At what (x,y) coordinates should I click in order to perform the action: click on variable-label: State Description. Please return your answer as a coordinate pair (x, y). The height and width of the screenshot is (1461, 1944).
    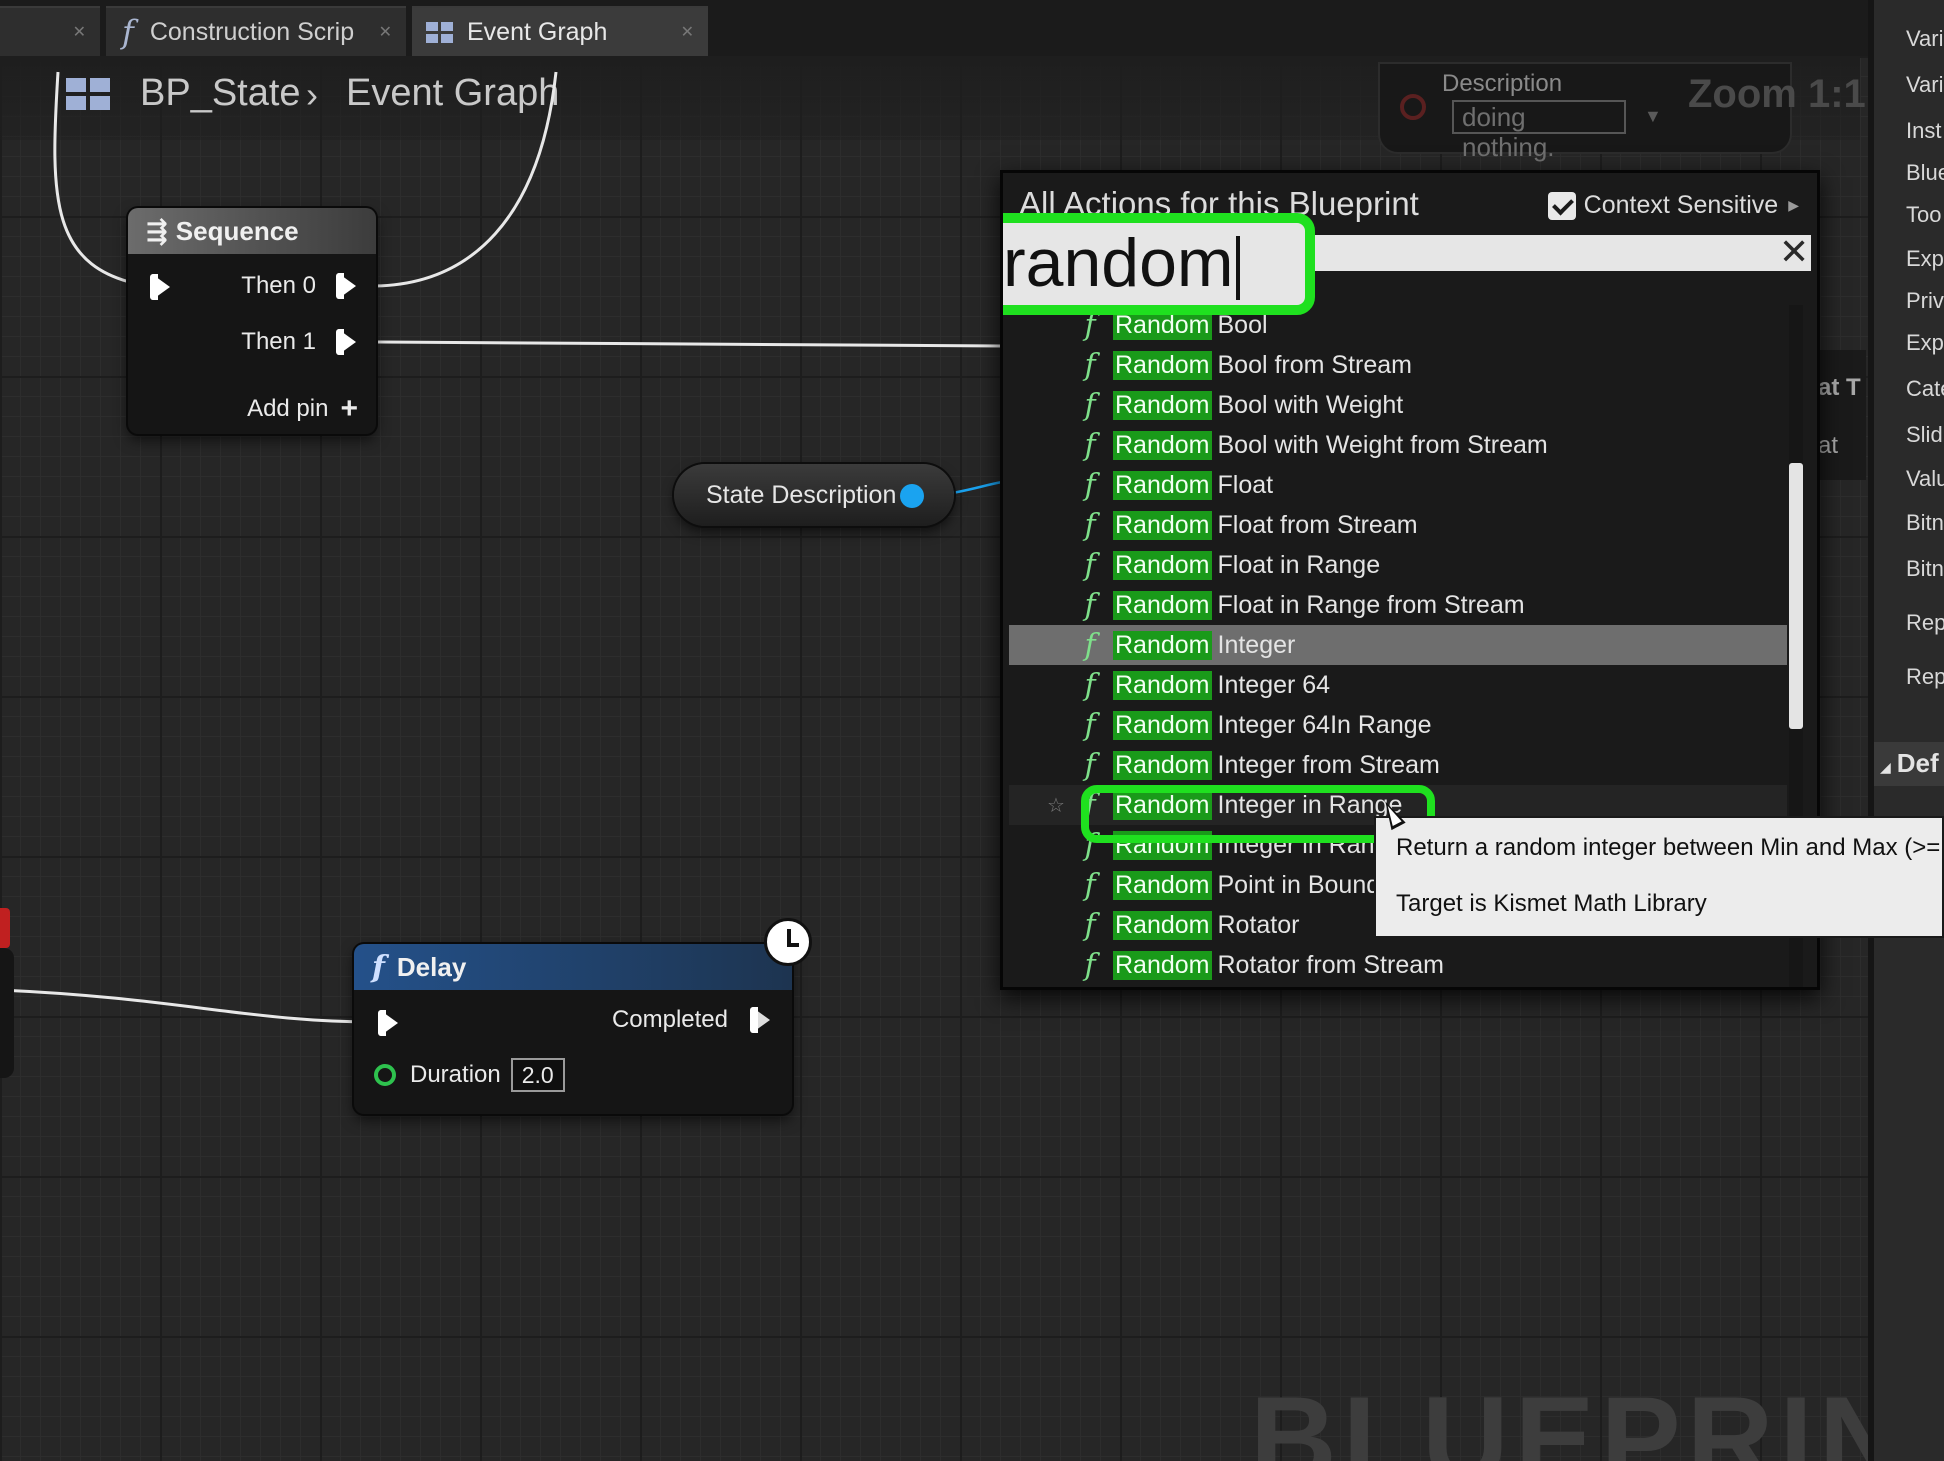
    Looking at the image, I should click on (801, 494).